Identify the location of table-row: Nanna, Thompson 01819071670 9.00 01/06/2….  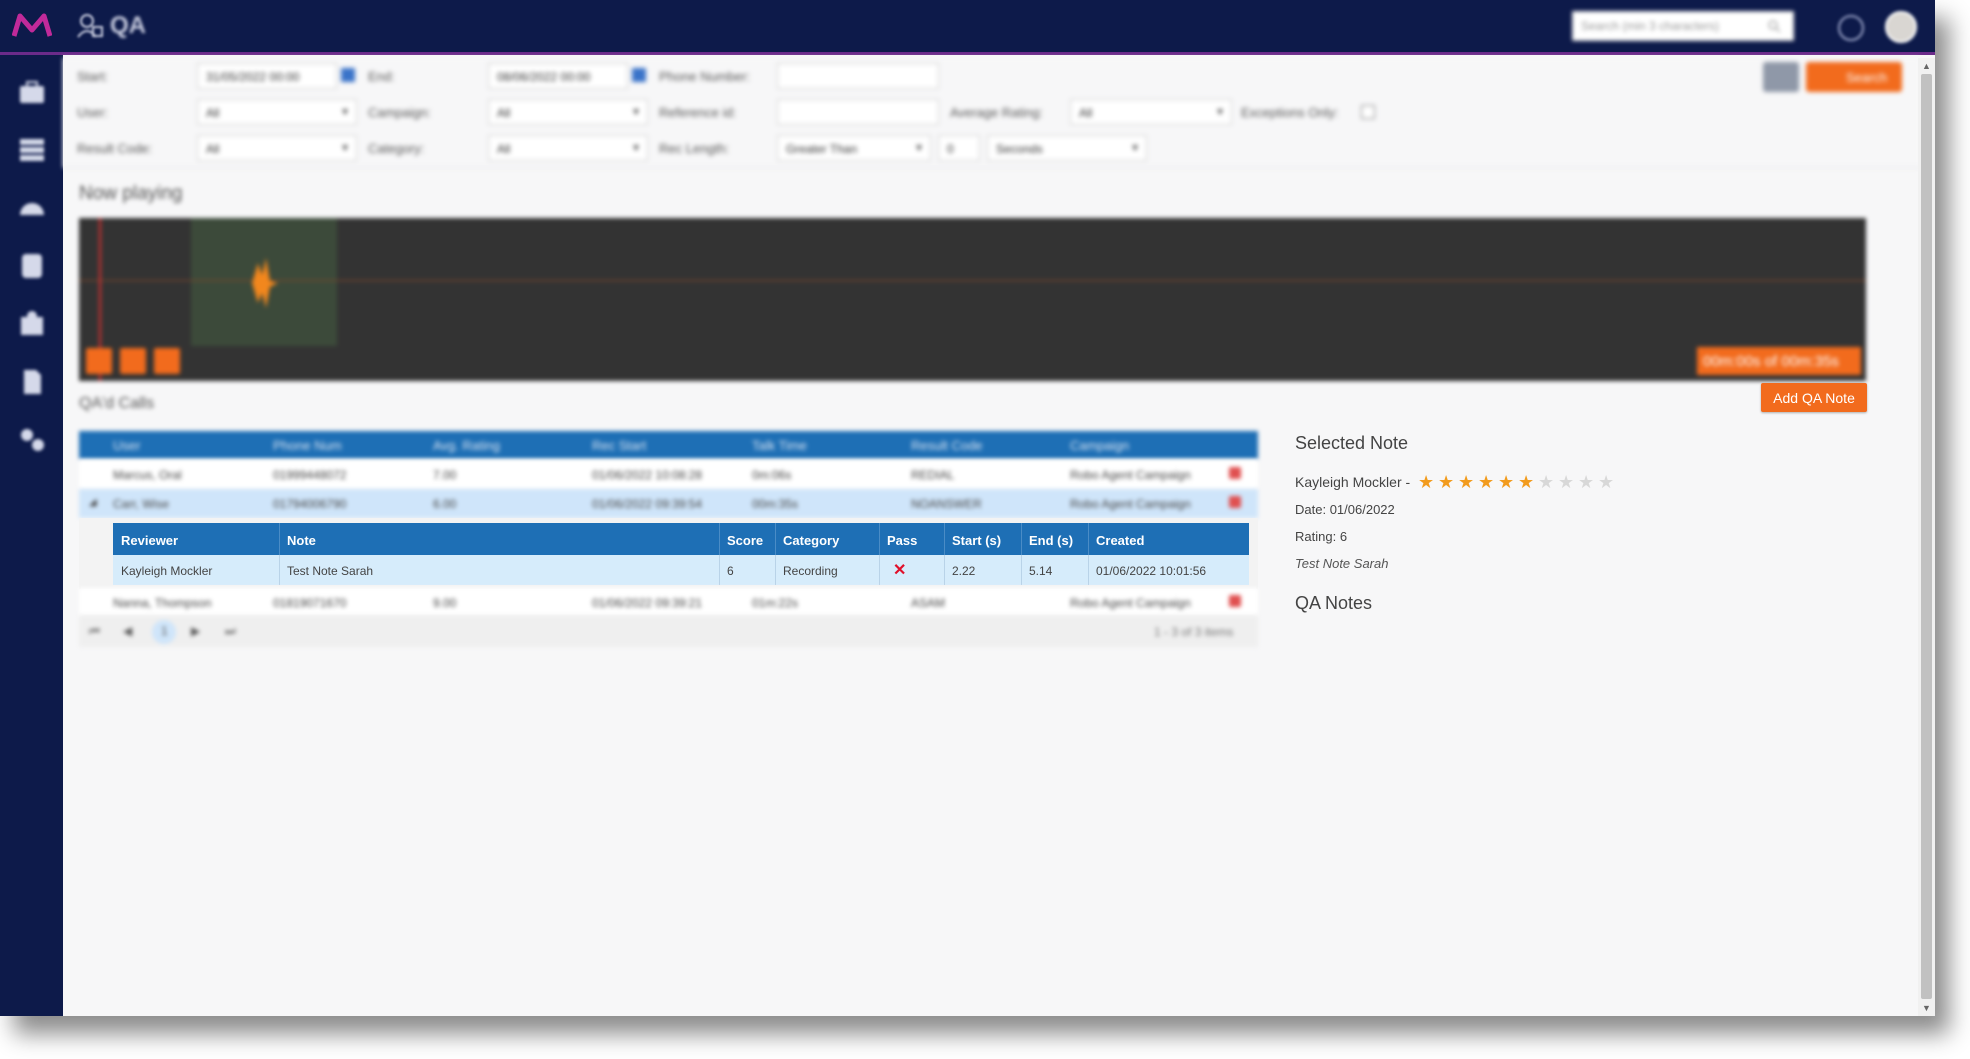
(668, 602).